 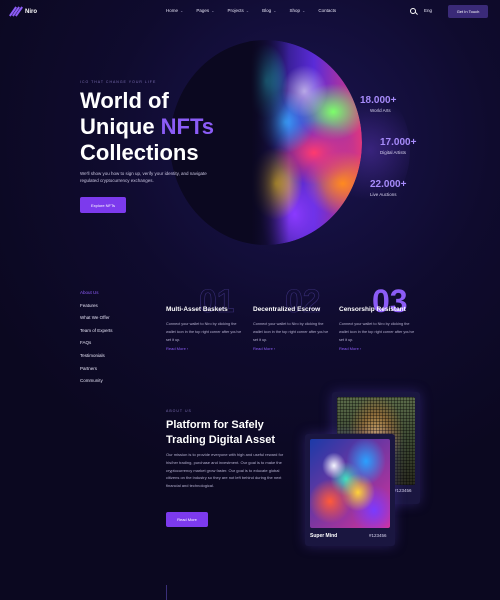 What do you see at coordinates (187, 519) in the screenshot?
I see `read-more-button: Read More` at bounding box center [187, 519].